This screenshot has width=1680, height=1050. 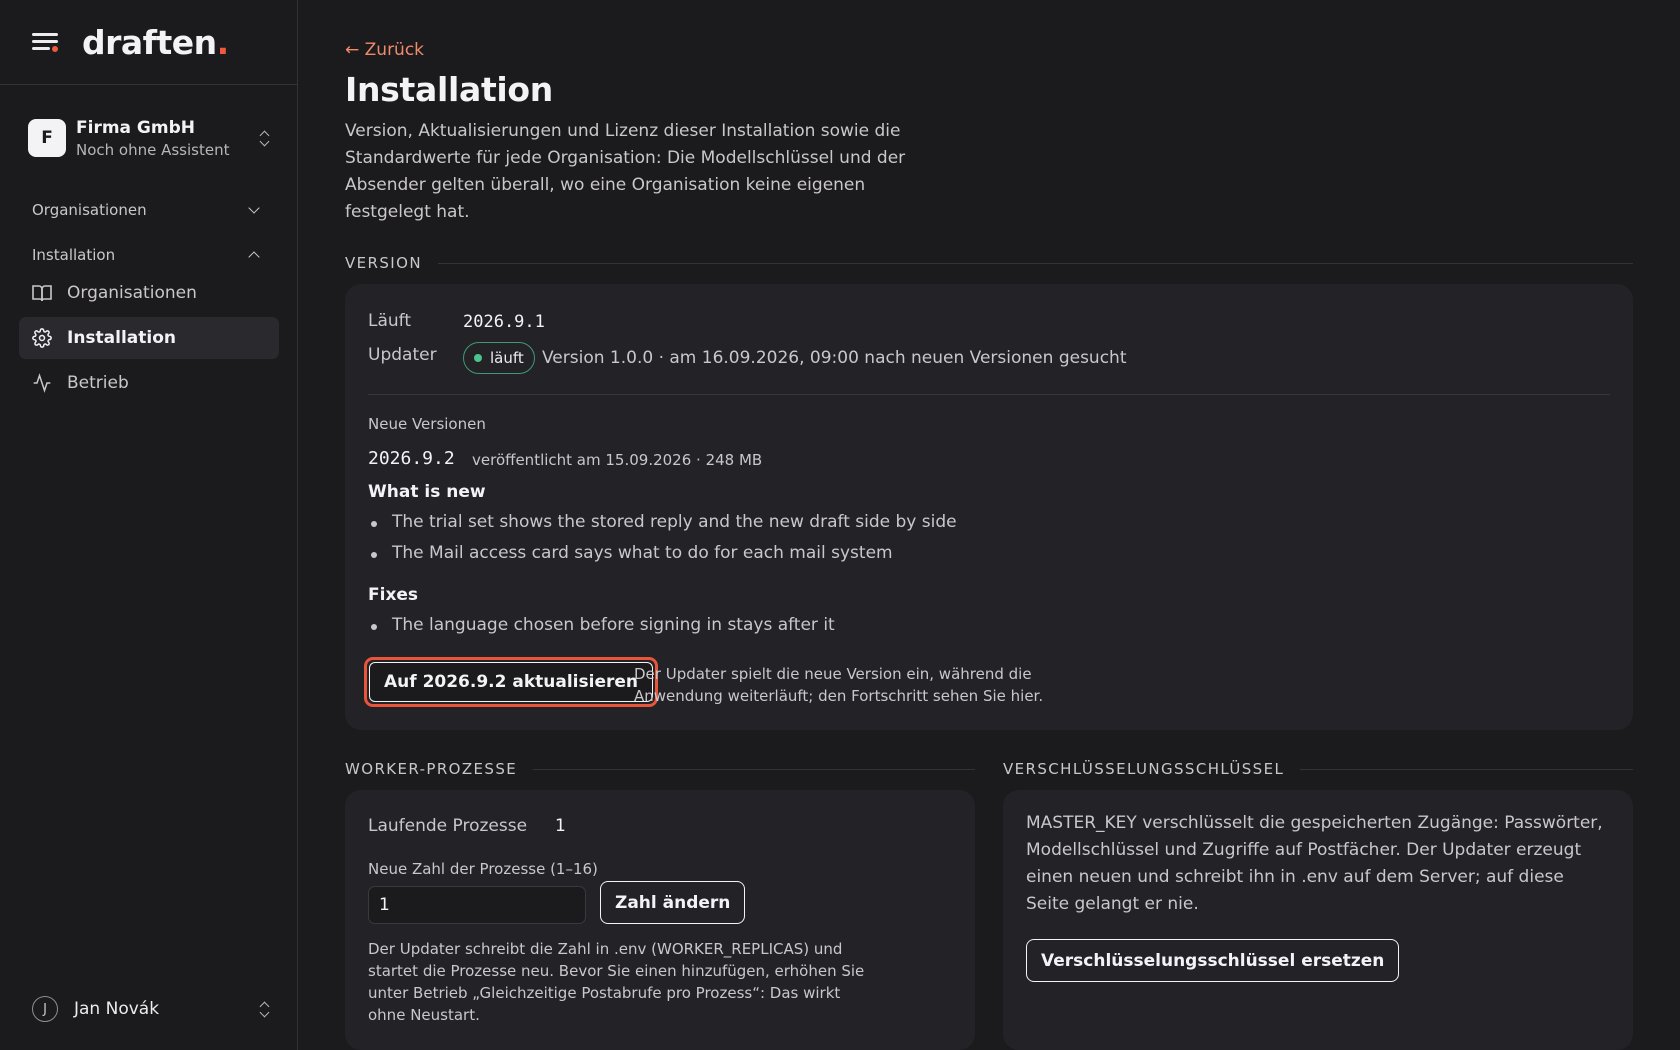 What do you see at coordinates (42, 383) in the screenshot?
I see `activity-icon` at bounding box center [42, 383].